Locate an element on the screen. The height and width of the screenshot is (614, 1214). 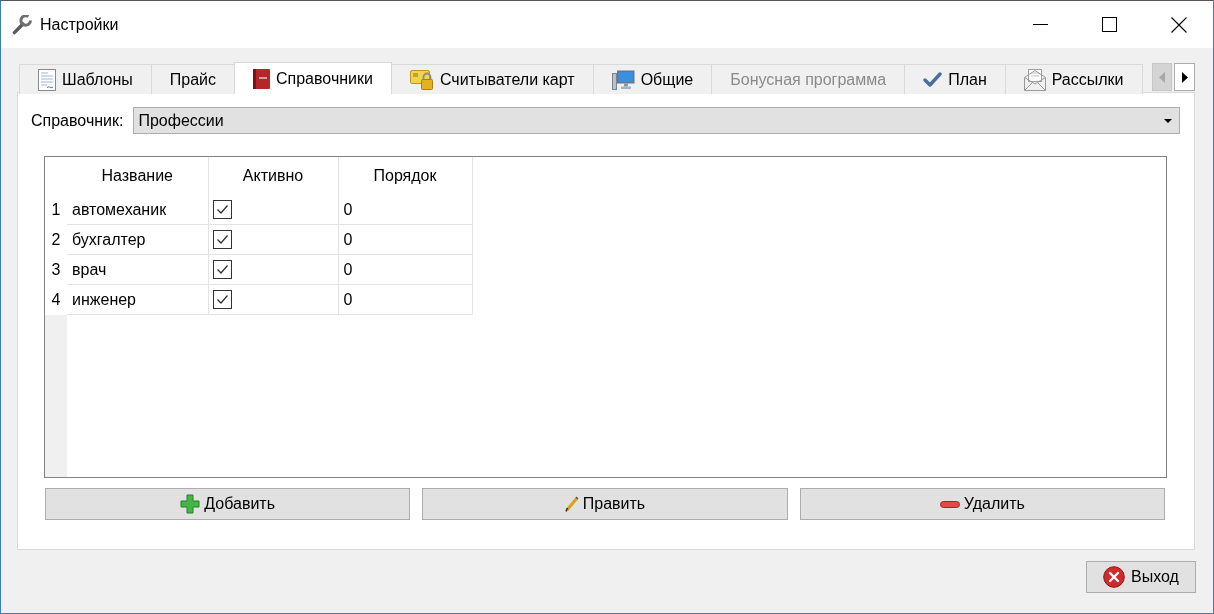
row-number: 1 is located at coordinates (56, 210).